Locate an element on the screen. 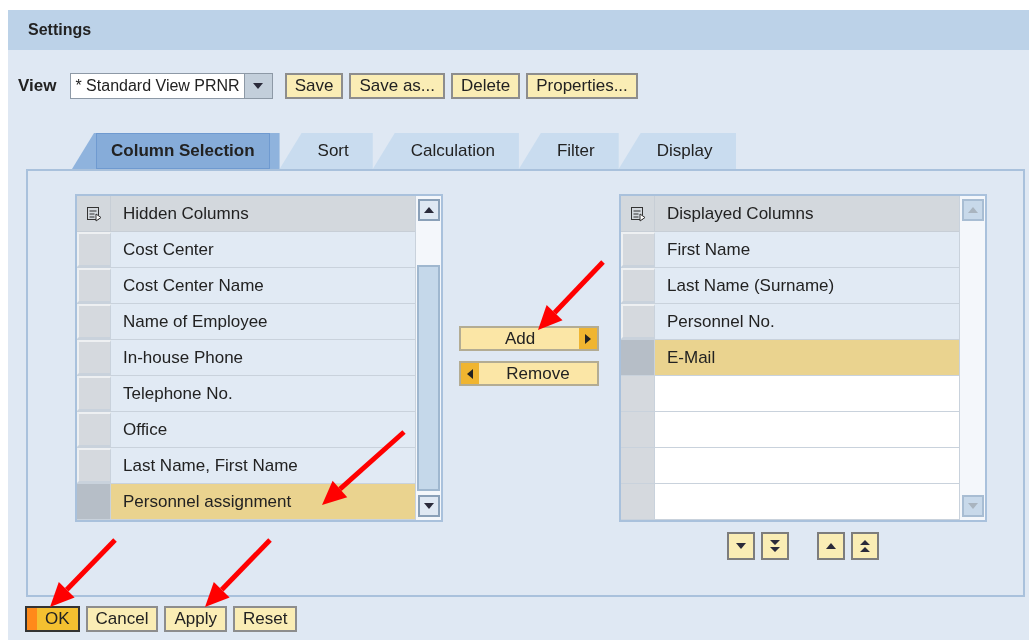 This screenshot has height=640, width=1029. add-button: Add is located at coordinates (529, 338).